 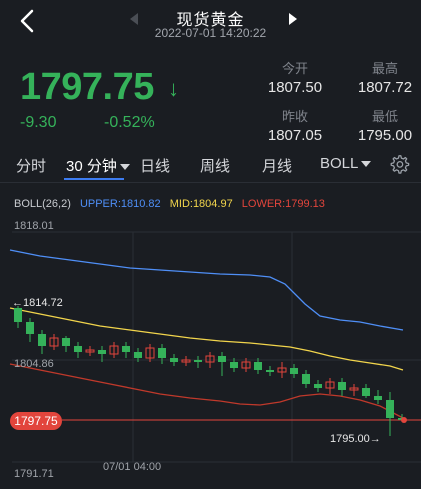 I want to click on boll-mid: MID:1804.97, so click(x=201, y=204).